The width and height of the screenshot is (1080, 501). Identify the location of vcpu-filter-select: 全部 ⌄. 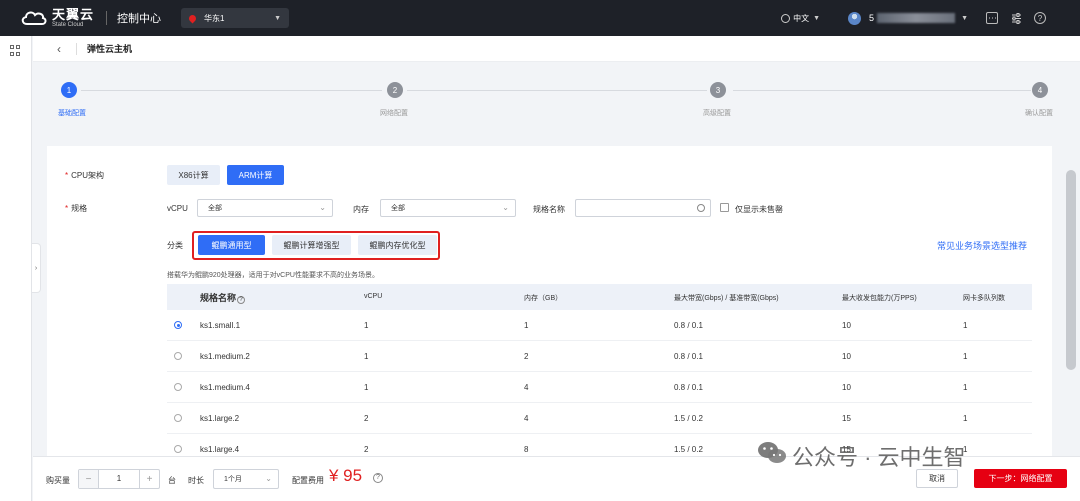
(265, 208).